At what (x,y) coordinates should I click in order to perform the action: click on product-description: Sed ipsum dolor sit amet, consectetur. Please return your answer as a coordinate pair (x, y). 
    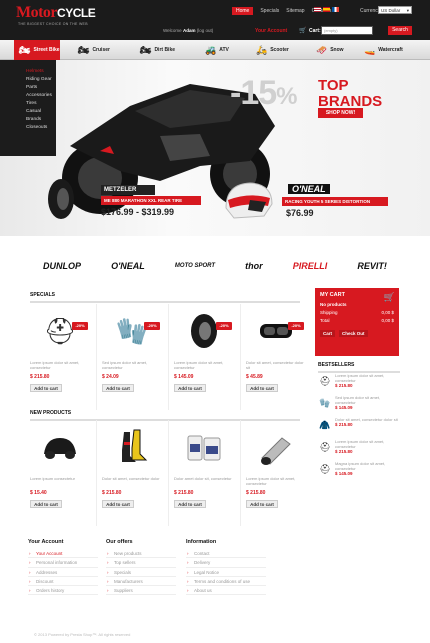
    Looking at the image, I should click on (132, 366).